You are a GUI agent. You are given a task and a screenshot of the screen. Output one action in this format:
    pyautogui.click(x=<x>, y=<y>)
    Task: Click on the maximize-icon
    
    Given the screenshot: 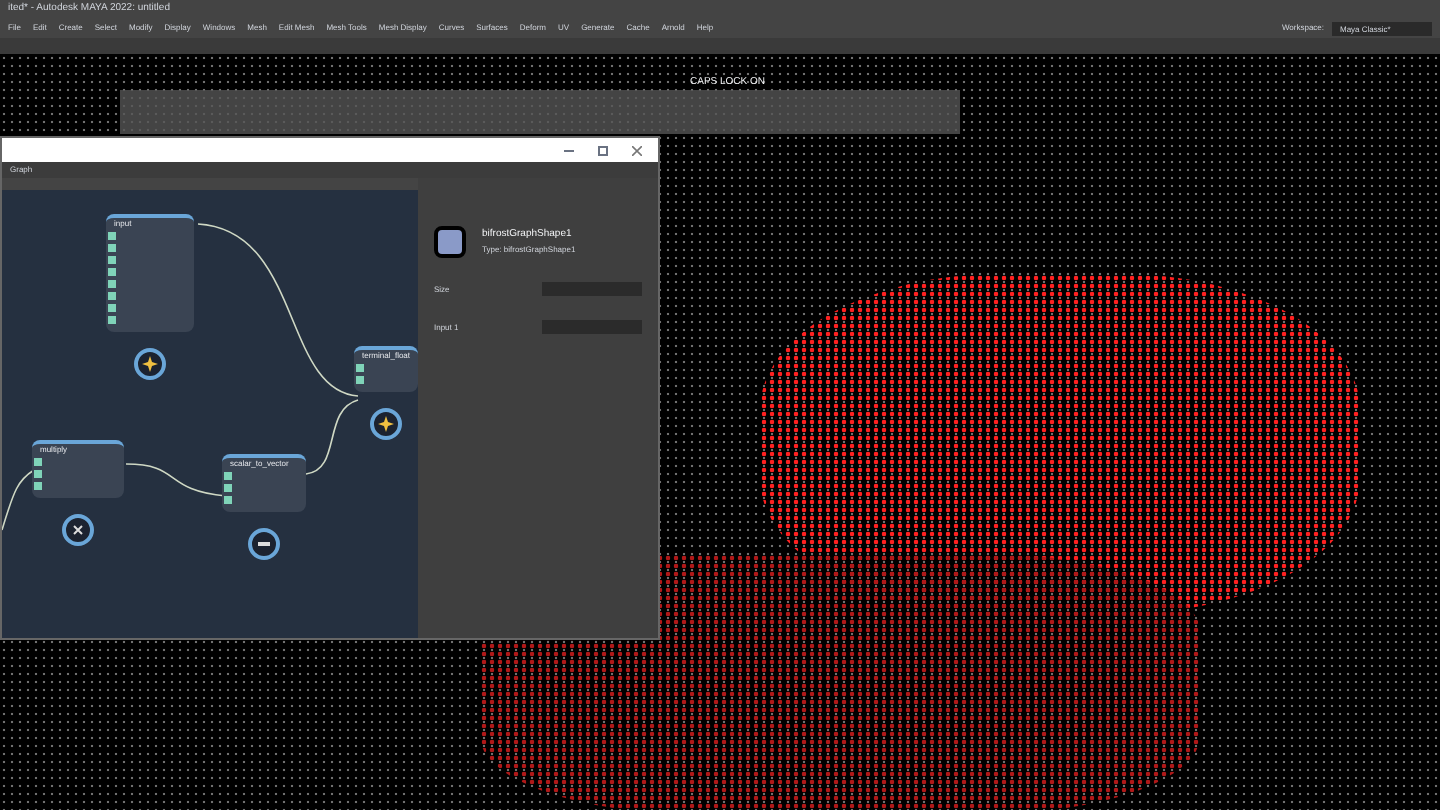 What is the action you would take?
    pyautogui.click(x=603, y=150)
    